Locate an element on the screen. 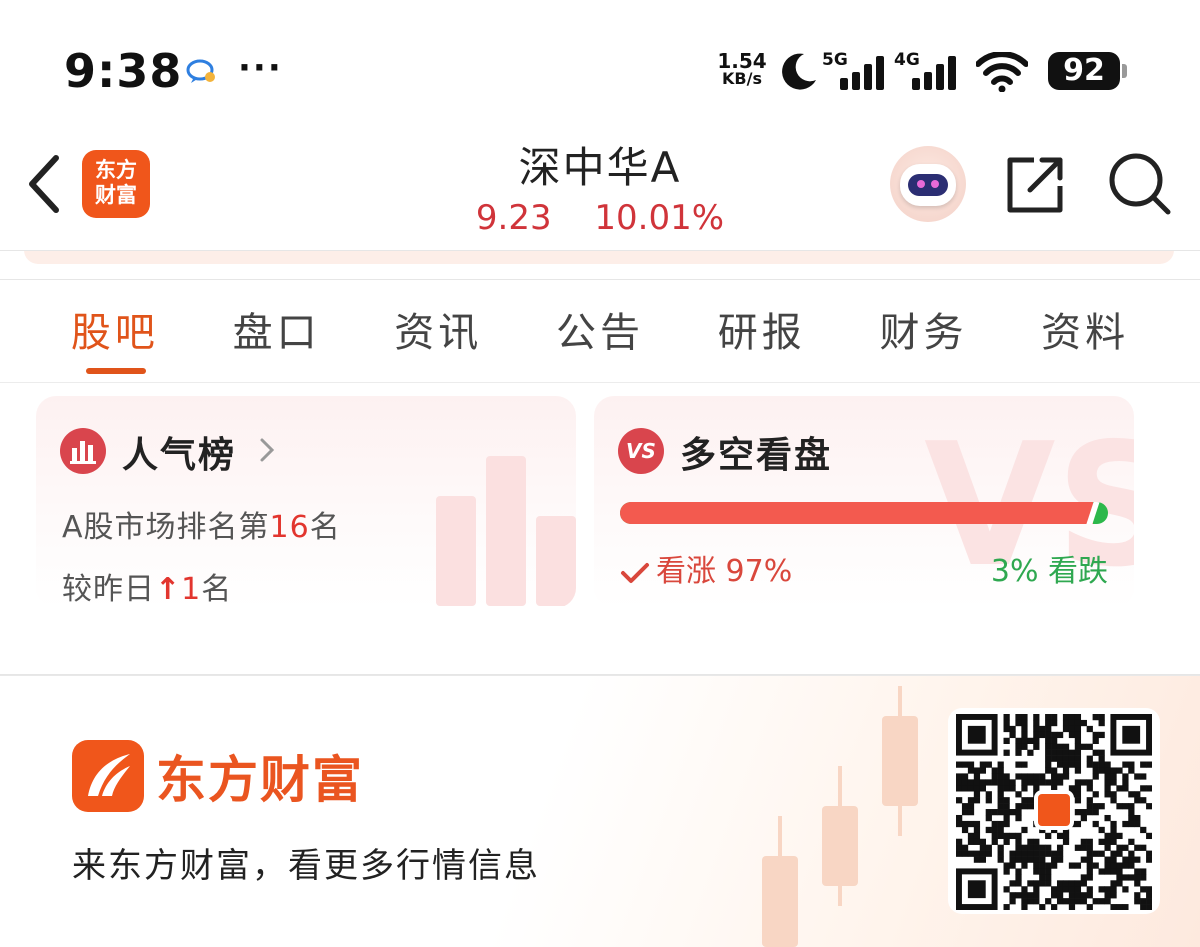  tab-profile: 资料 is located at coordinates (1085, 335).